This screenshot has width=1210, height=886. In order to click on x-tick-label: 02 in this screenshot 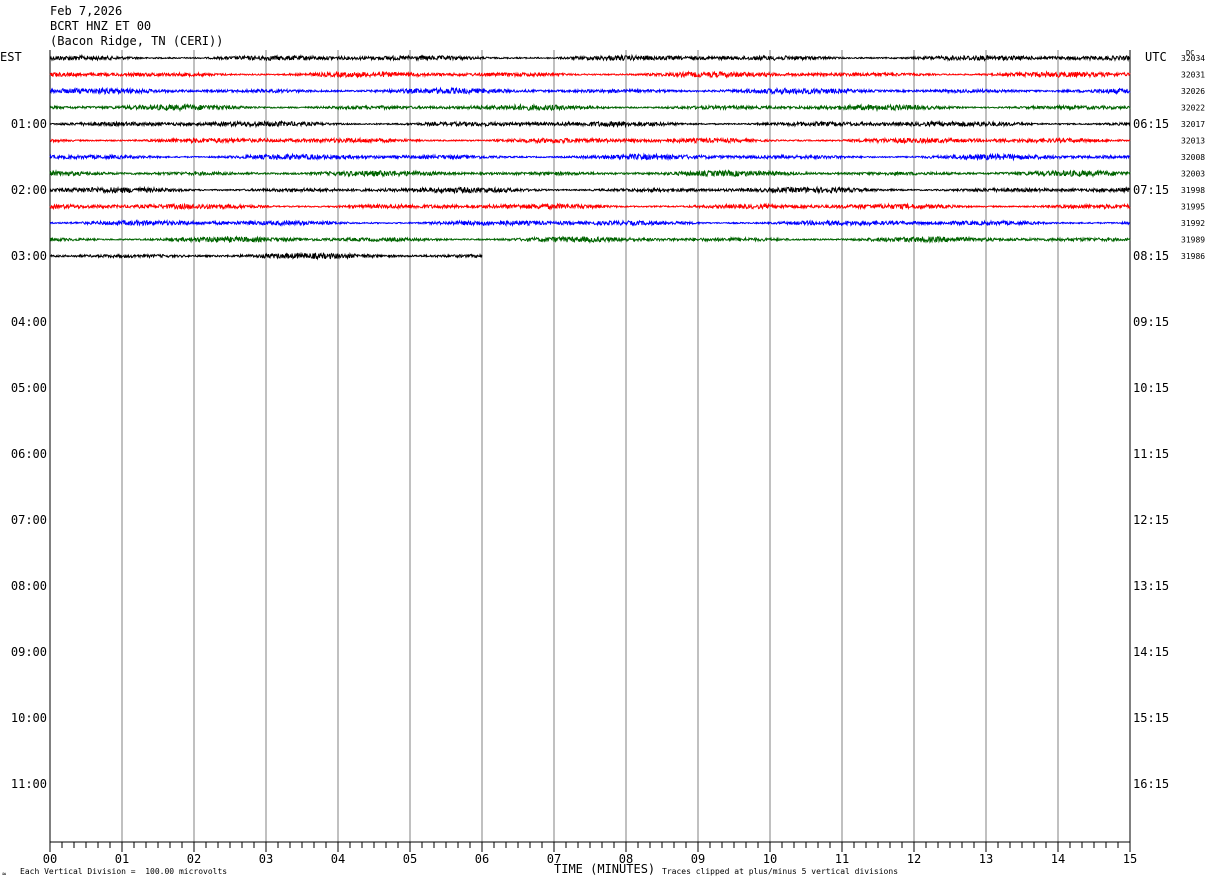, I will do `click(194, 859)`.